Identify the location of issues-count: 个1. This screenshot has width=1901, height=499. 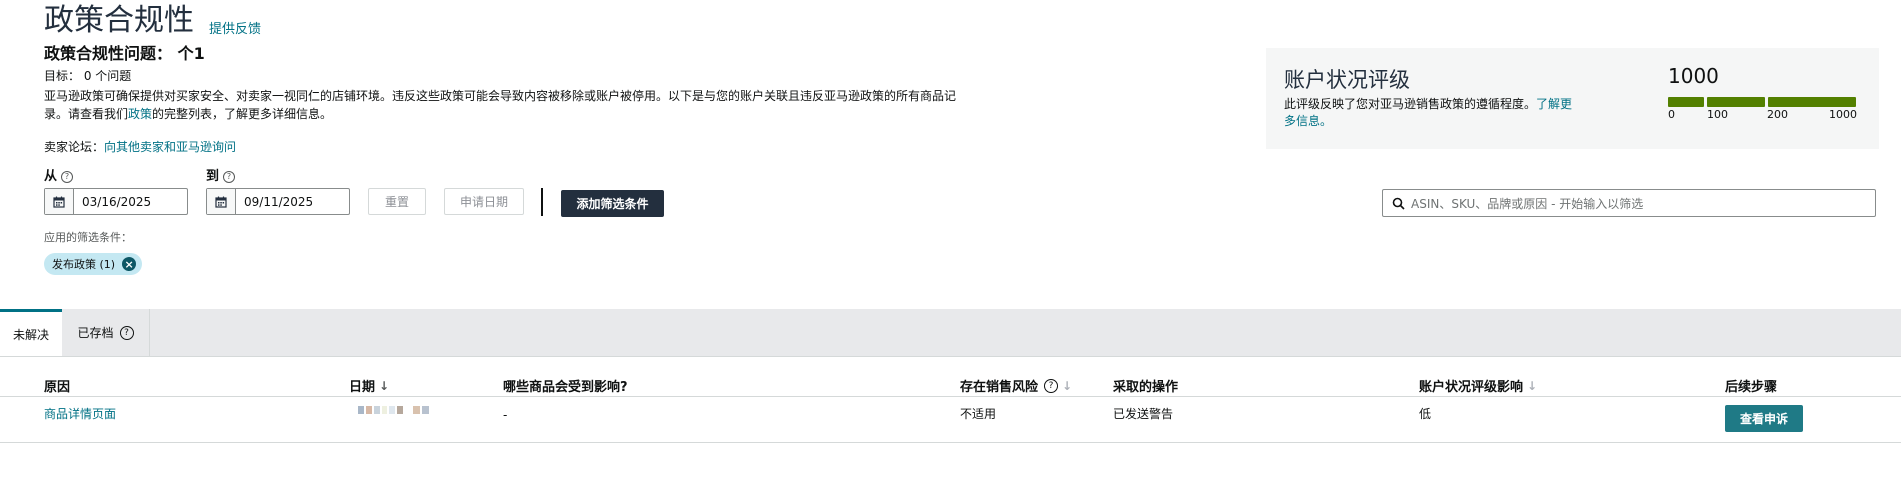
(191, 53).